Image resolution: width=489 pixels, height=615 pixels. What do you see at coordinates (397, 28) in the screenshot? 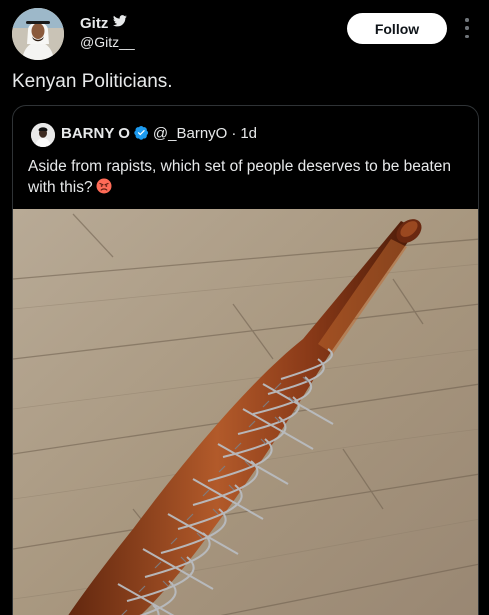
I see `follow-button: Follow` at bounding box center [397, 28].